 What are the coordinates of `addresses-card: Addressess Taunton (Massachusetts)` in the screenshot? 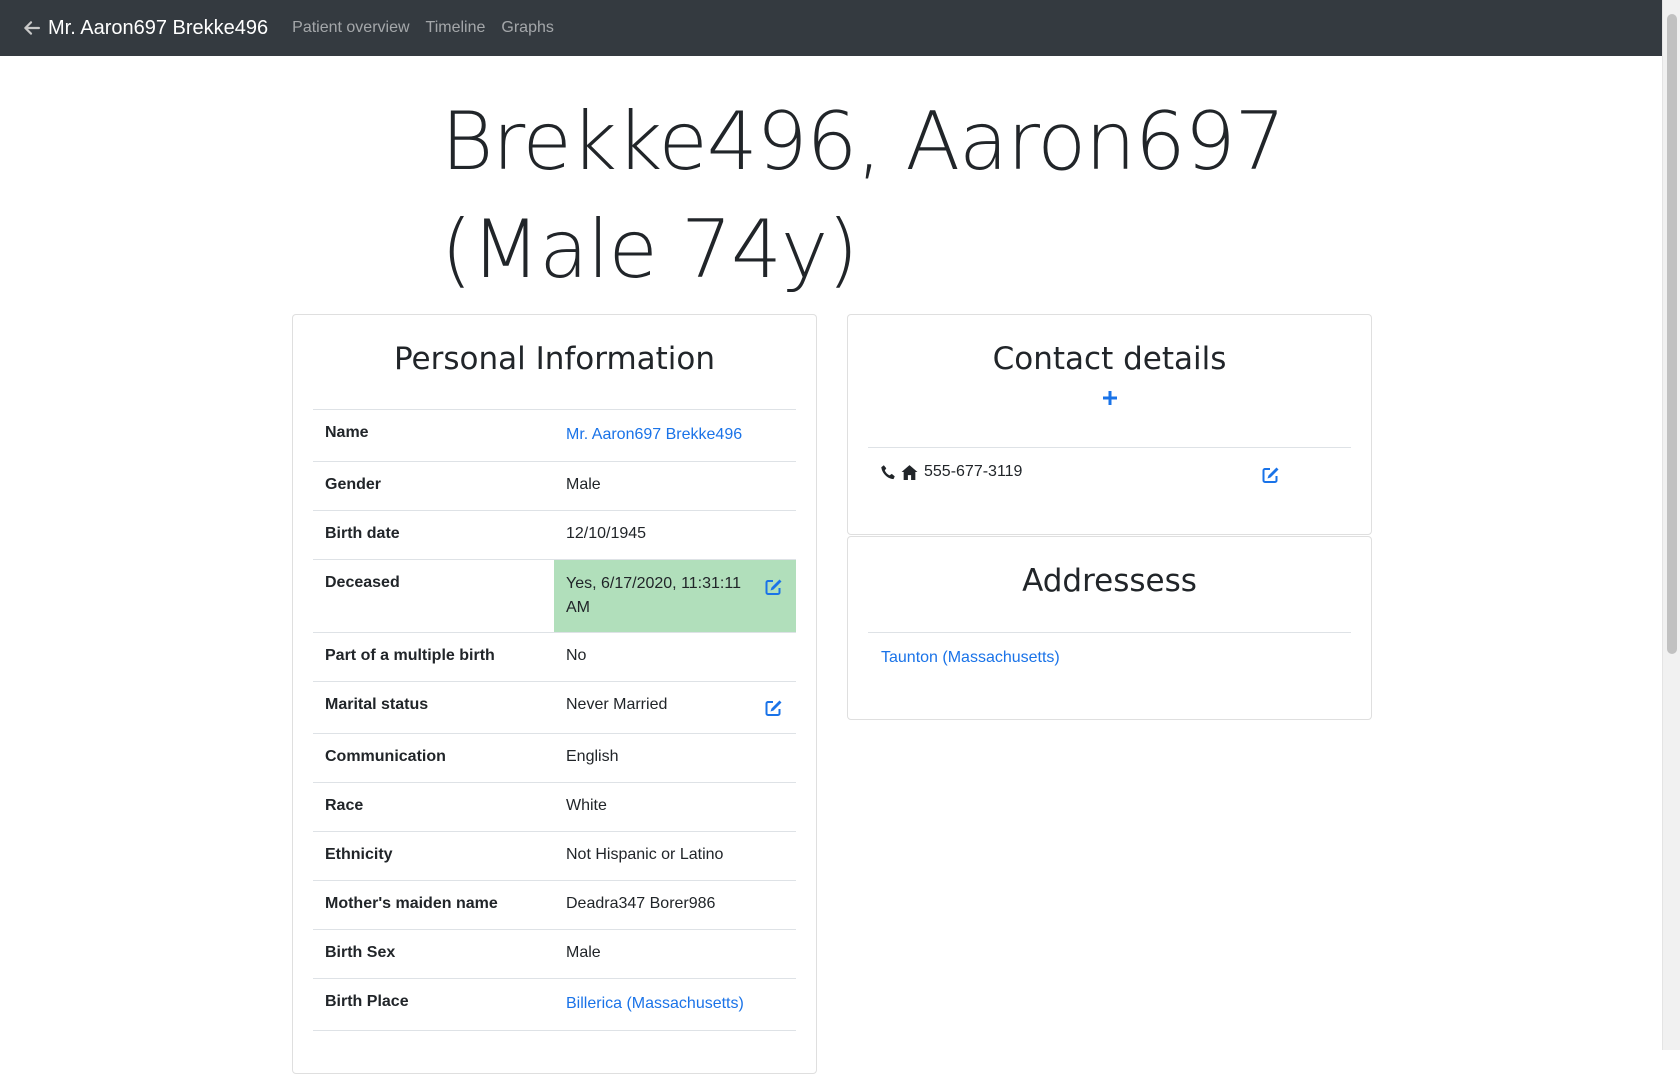 It's located at (1109, 628).